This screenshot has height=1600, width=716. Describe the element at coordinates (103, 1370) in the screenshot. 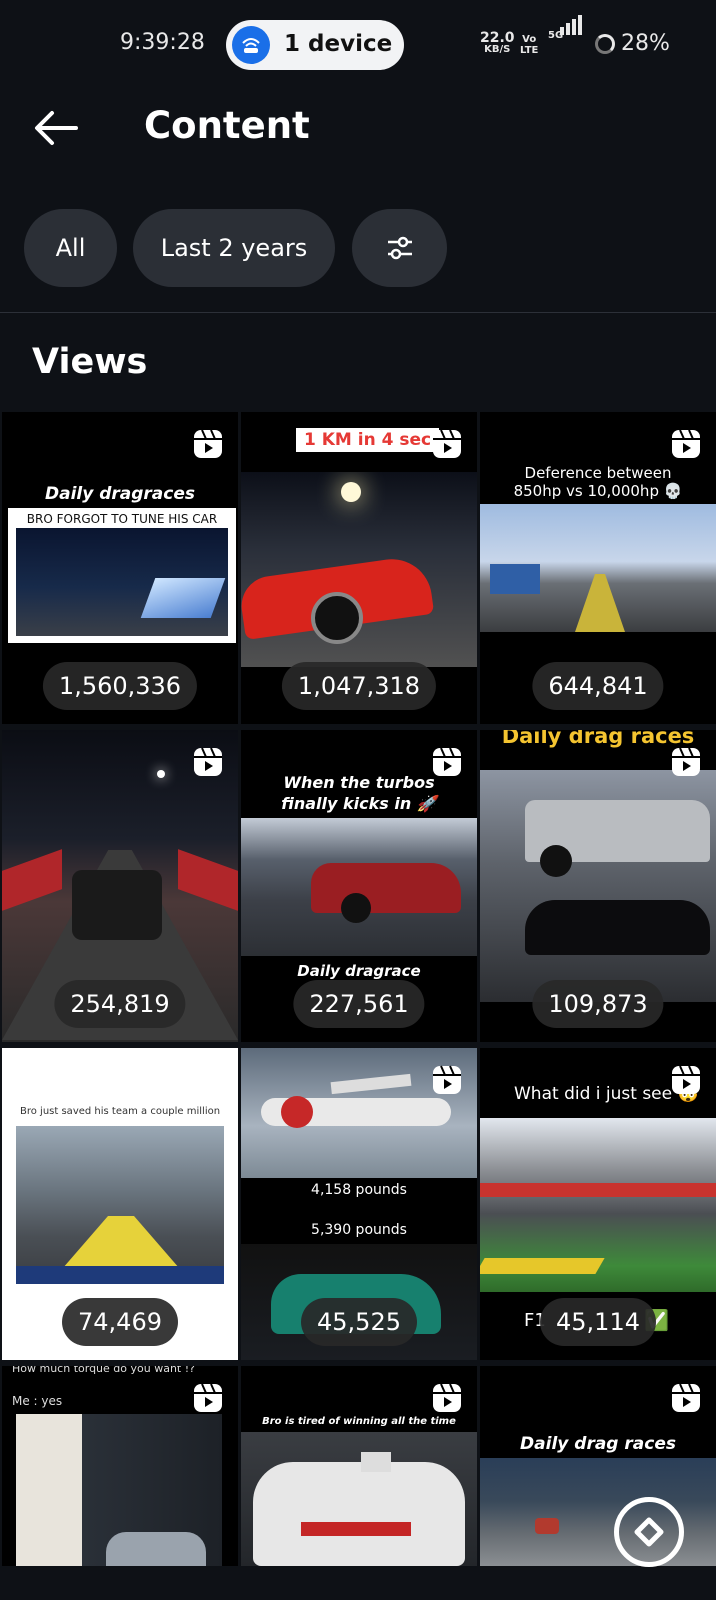

I see `tile-caption: How much torque do you want !?` at that location.